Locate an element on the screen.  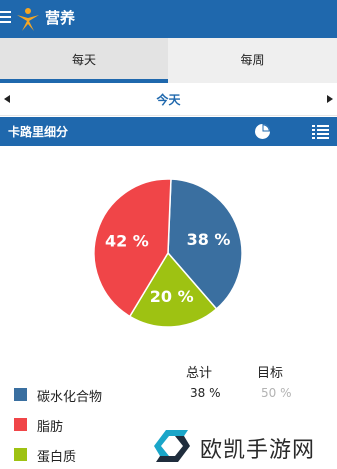
pie-slice-label-1: 20 % is located at coordinates (172, 296).